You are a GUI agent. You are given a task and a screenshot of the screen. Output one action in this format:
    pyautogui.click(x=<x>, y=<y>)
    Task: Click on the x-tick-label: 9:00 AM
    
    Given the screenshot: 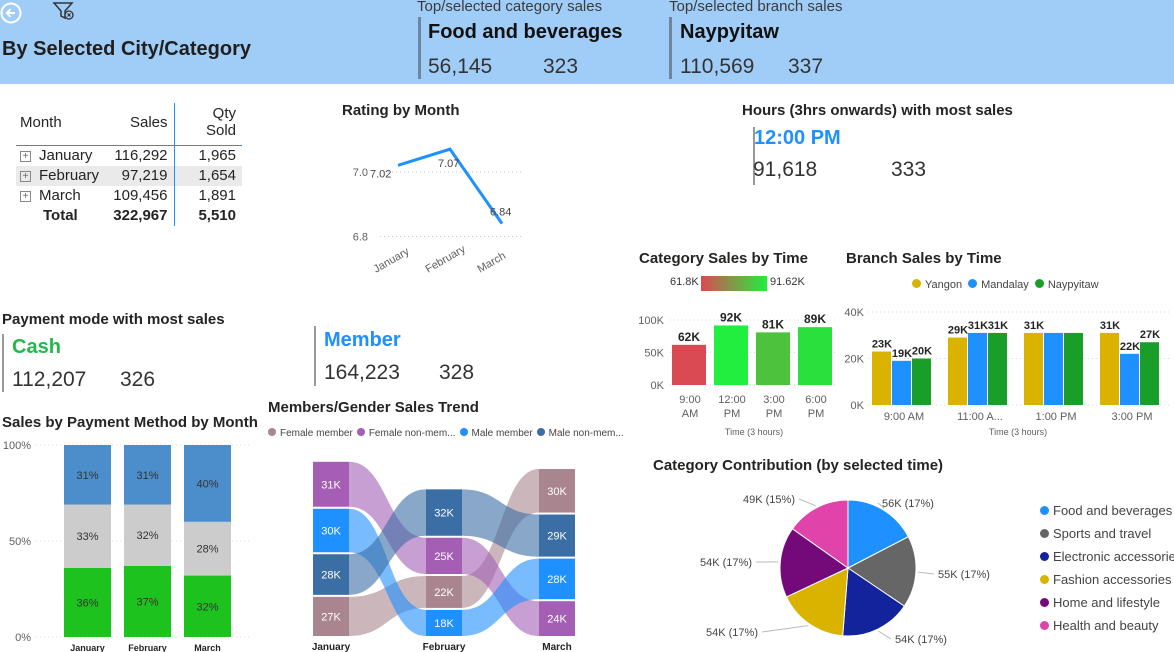 What is the action you would take?
    pyautogui.click(x=904, y=417)
    